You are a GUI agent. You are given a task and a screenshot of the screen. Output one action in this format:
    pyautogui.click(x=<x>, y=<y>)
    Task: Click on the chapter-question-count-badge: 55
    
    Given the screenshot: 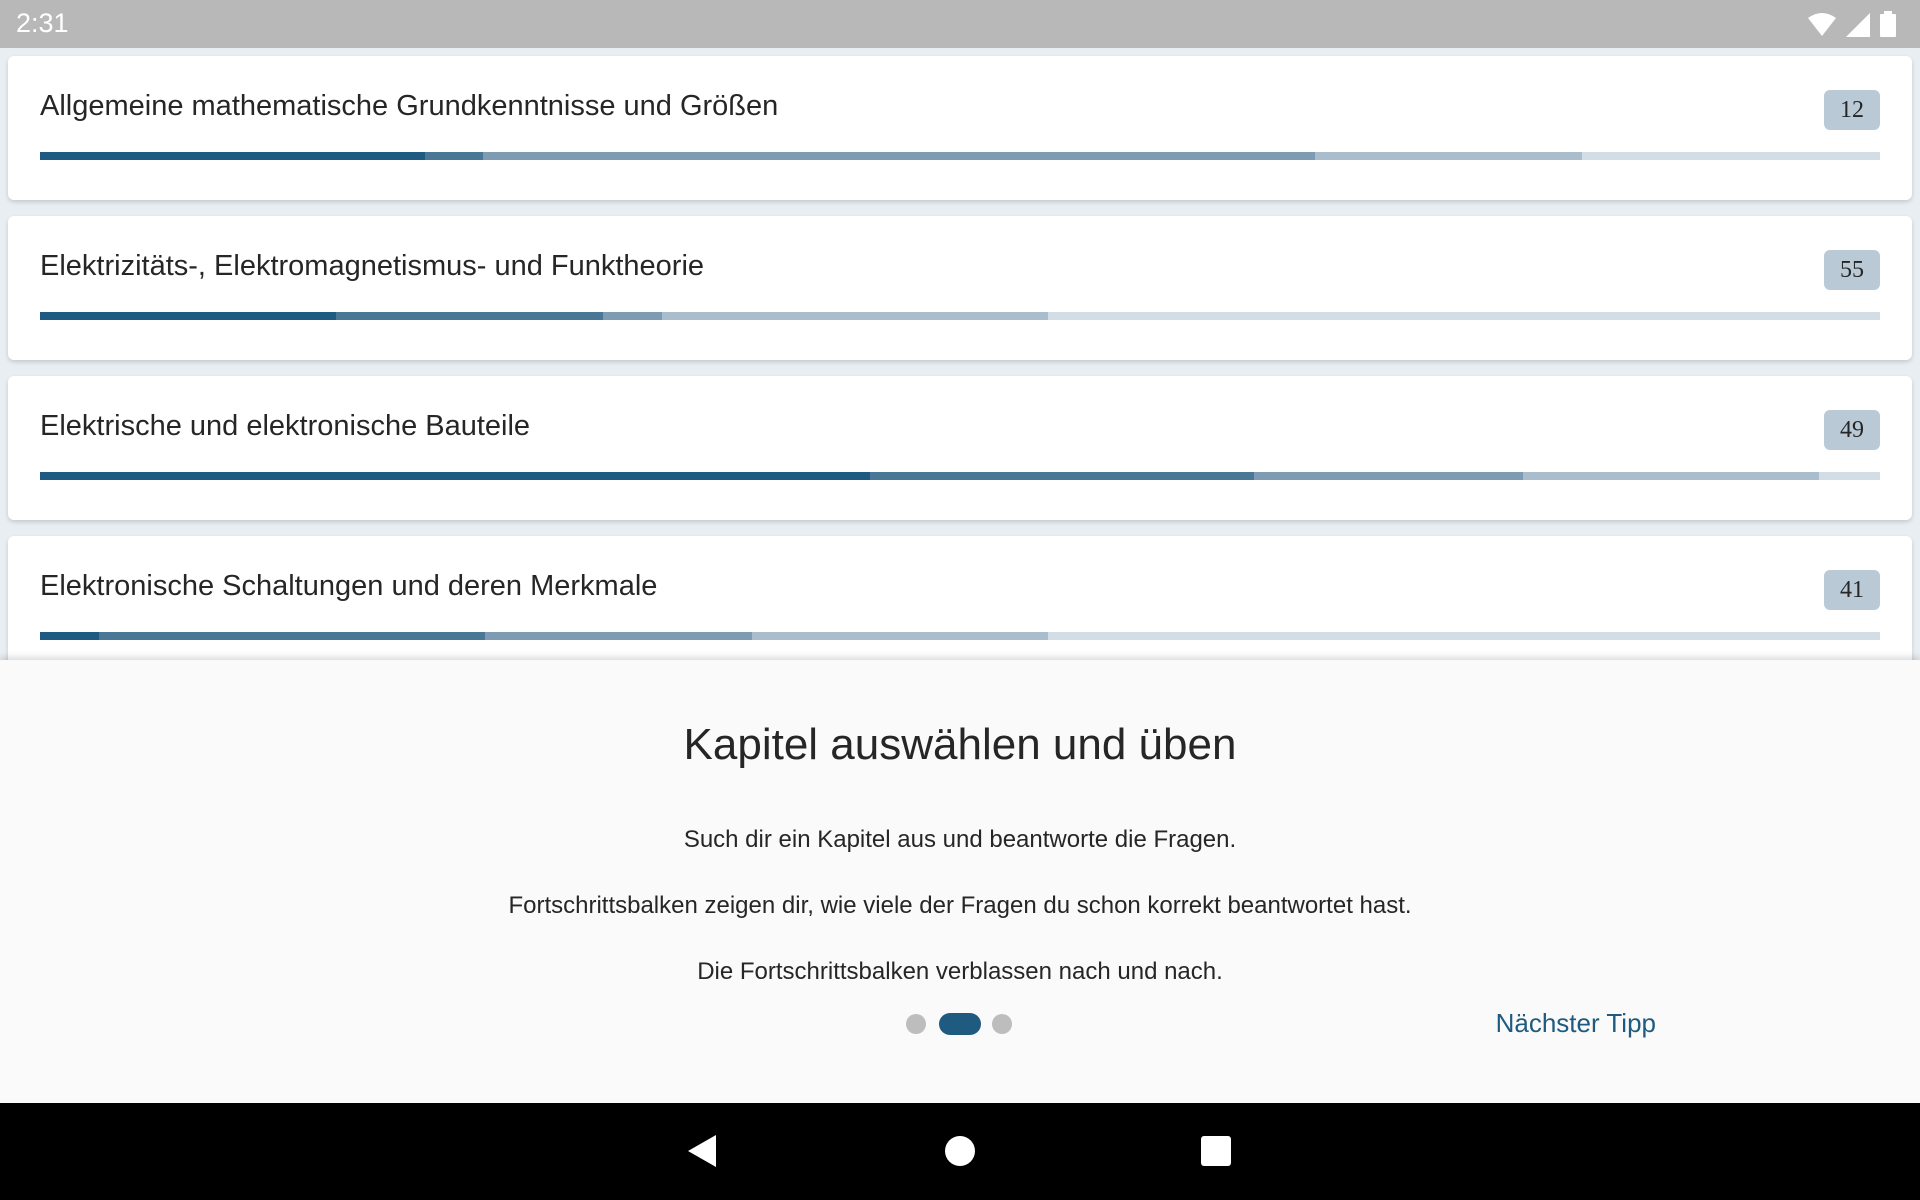 What is the action you would take?
    pyautogui.click(x=1852, y=270)
    